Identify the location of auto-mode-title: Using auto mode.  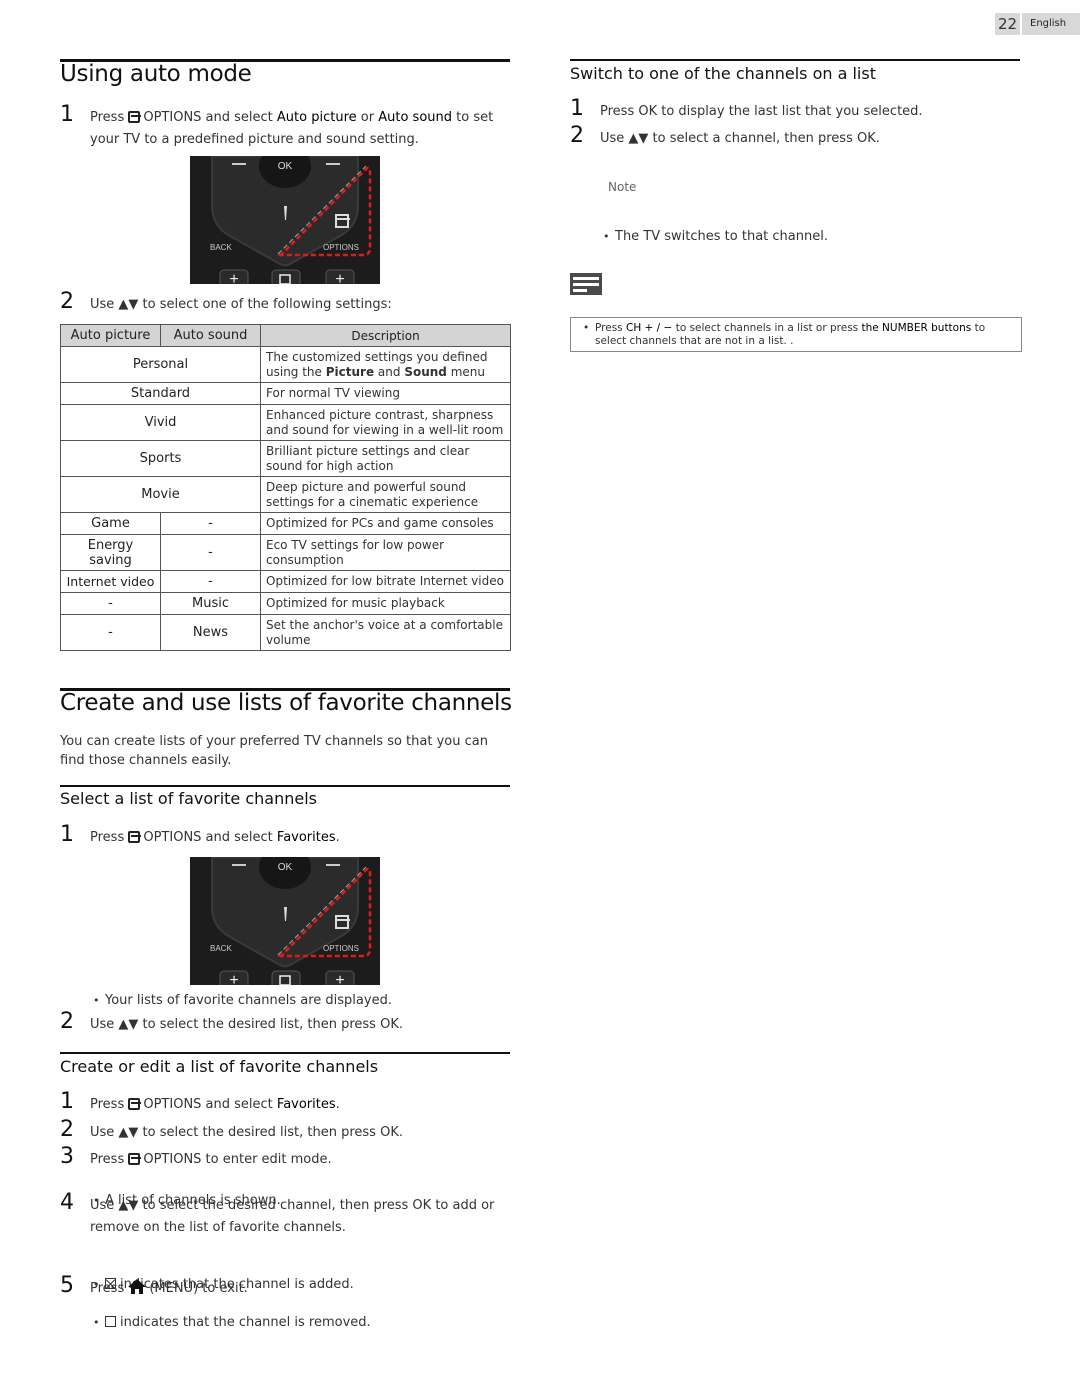
(156, 74).